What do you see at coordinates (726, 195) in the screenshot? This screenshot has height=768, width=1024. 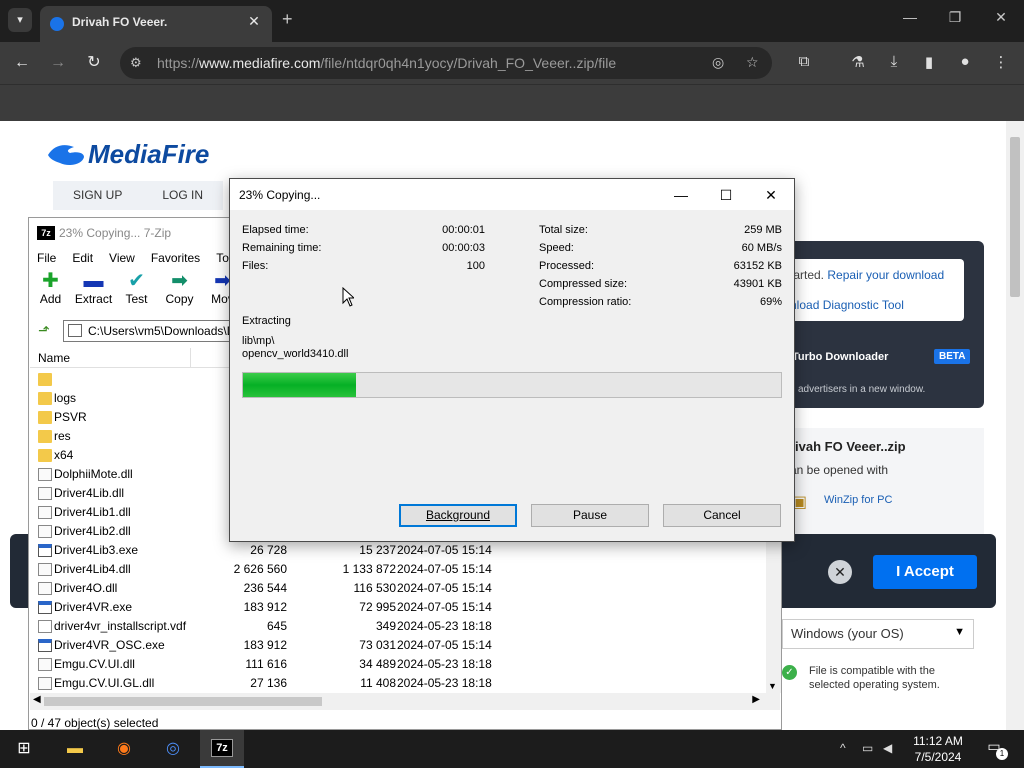 I see `dialog-maximize-icon: ☐` at bounding box center [726, 195].